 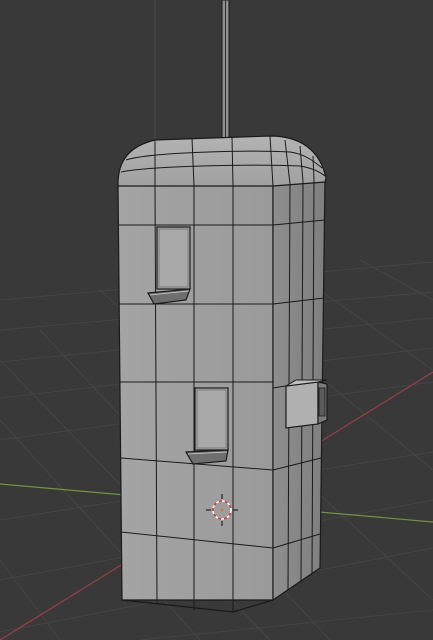 I want to click on antenna, so click(x=225, y=69).